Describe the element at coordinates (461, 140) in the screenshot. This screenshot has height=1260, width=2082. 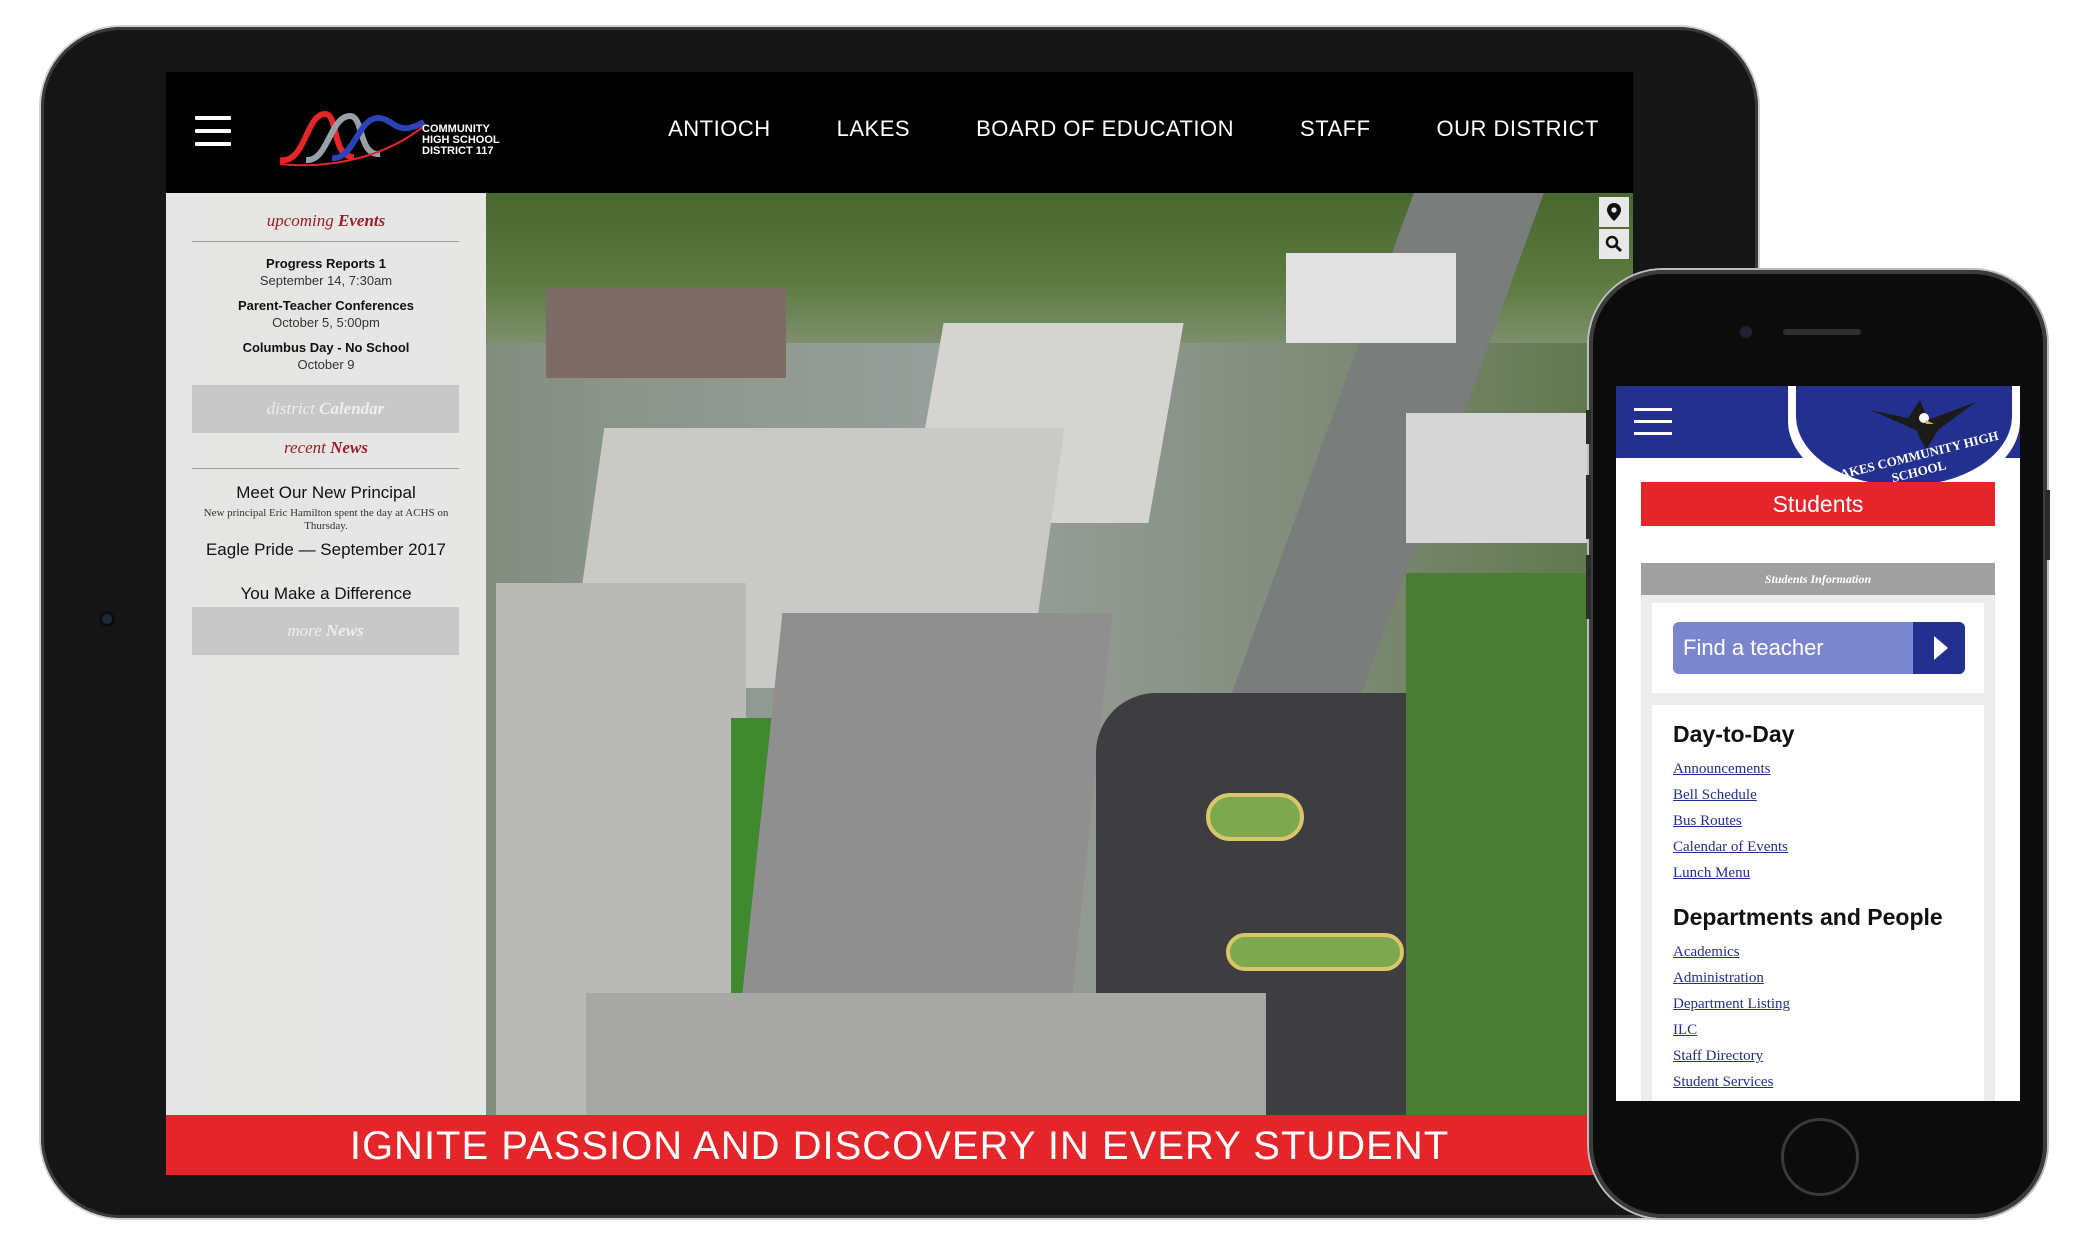
I see `district-logo-text: COMMUNITY HIGH SCHOOL DISTRICT 117` at that location.